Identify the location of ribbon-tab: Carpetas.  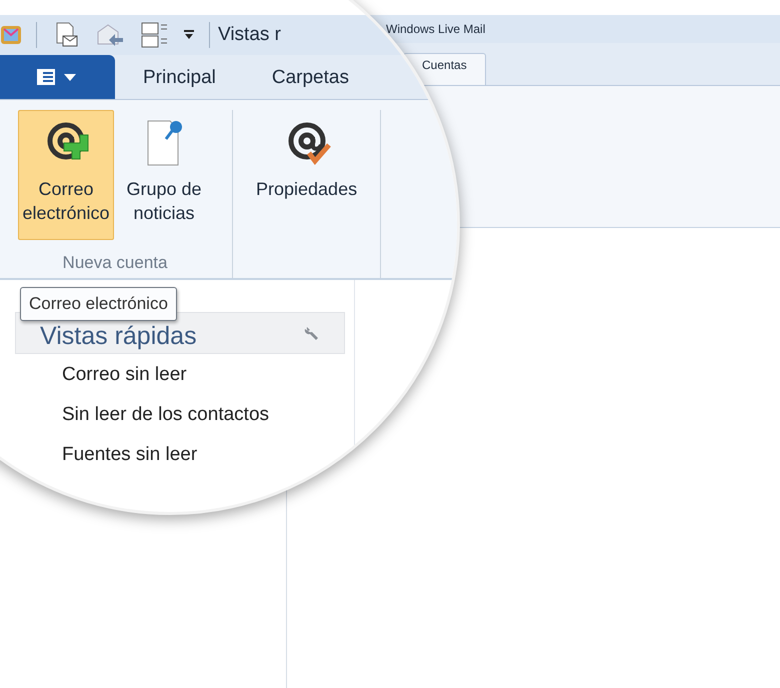
(310, 78).